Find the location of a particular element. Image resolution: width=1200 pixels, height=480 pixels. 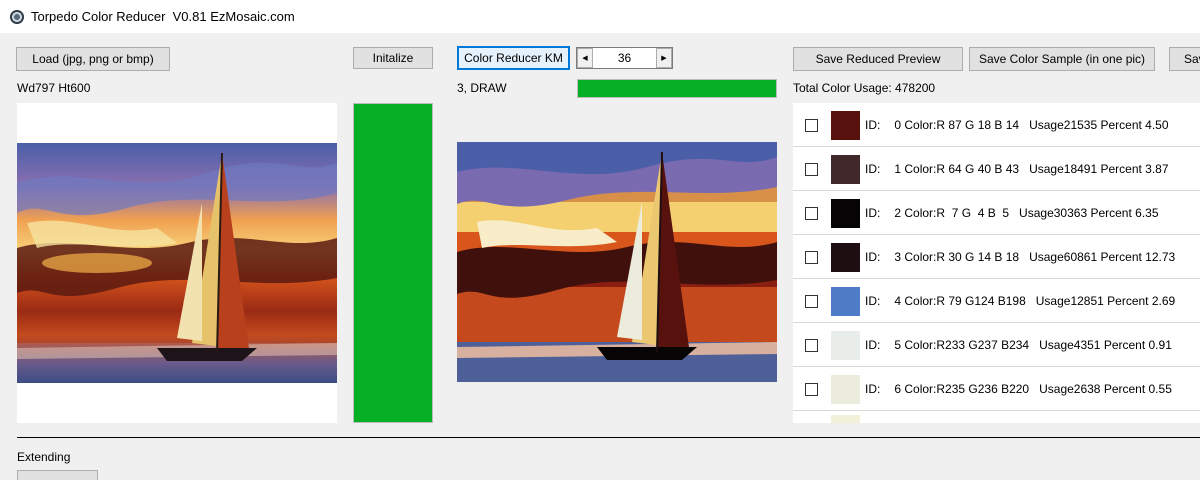

chevron-left-icon: ◀ is located at coordinates (585, 58).